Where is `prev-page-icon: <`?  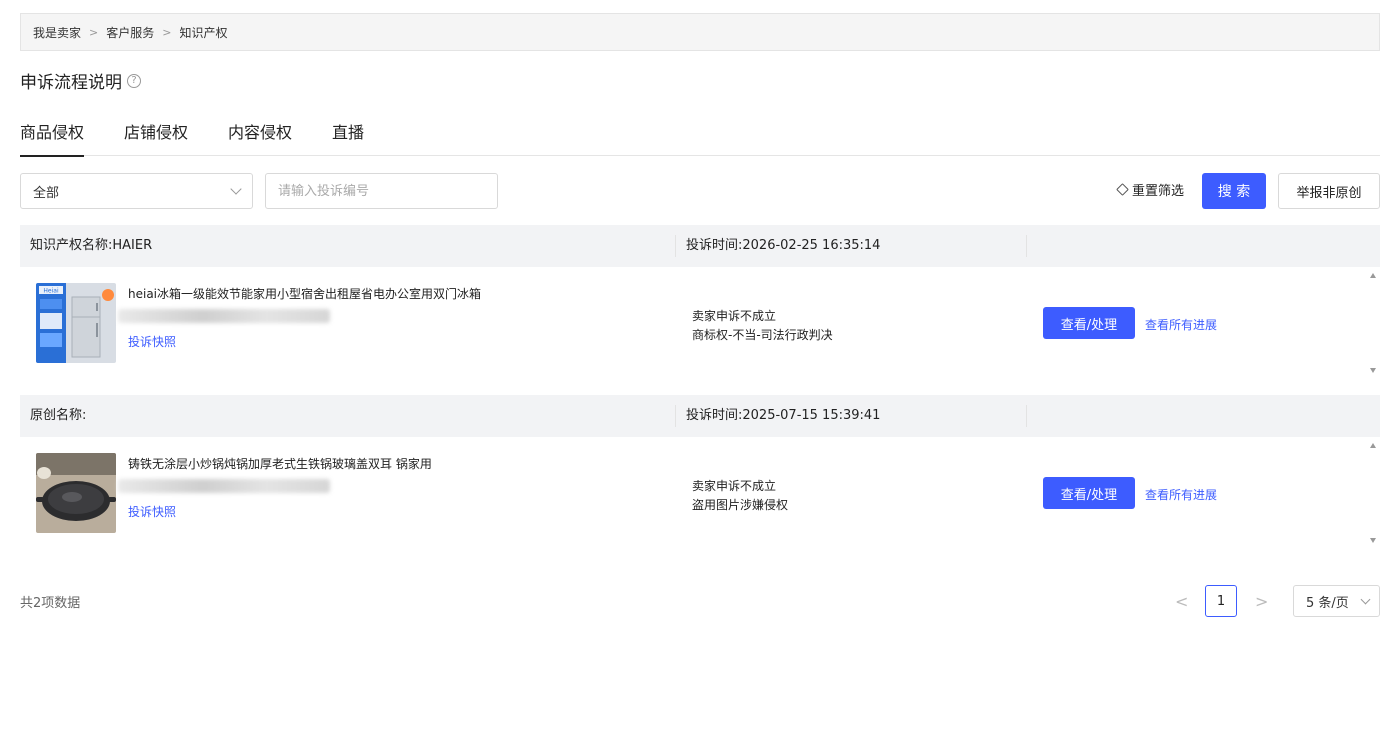
prev-page-icon: < is located at coordinates (1181, 601).